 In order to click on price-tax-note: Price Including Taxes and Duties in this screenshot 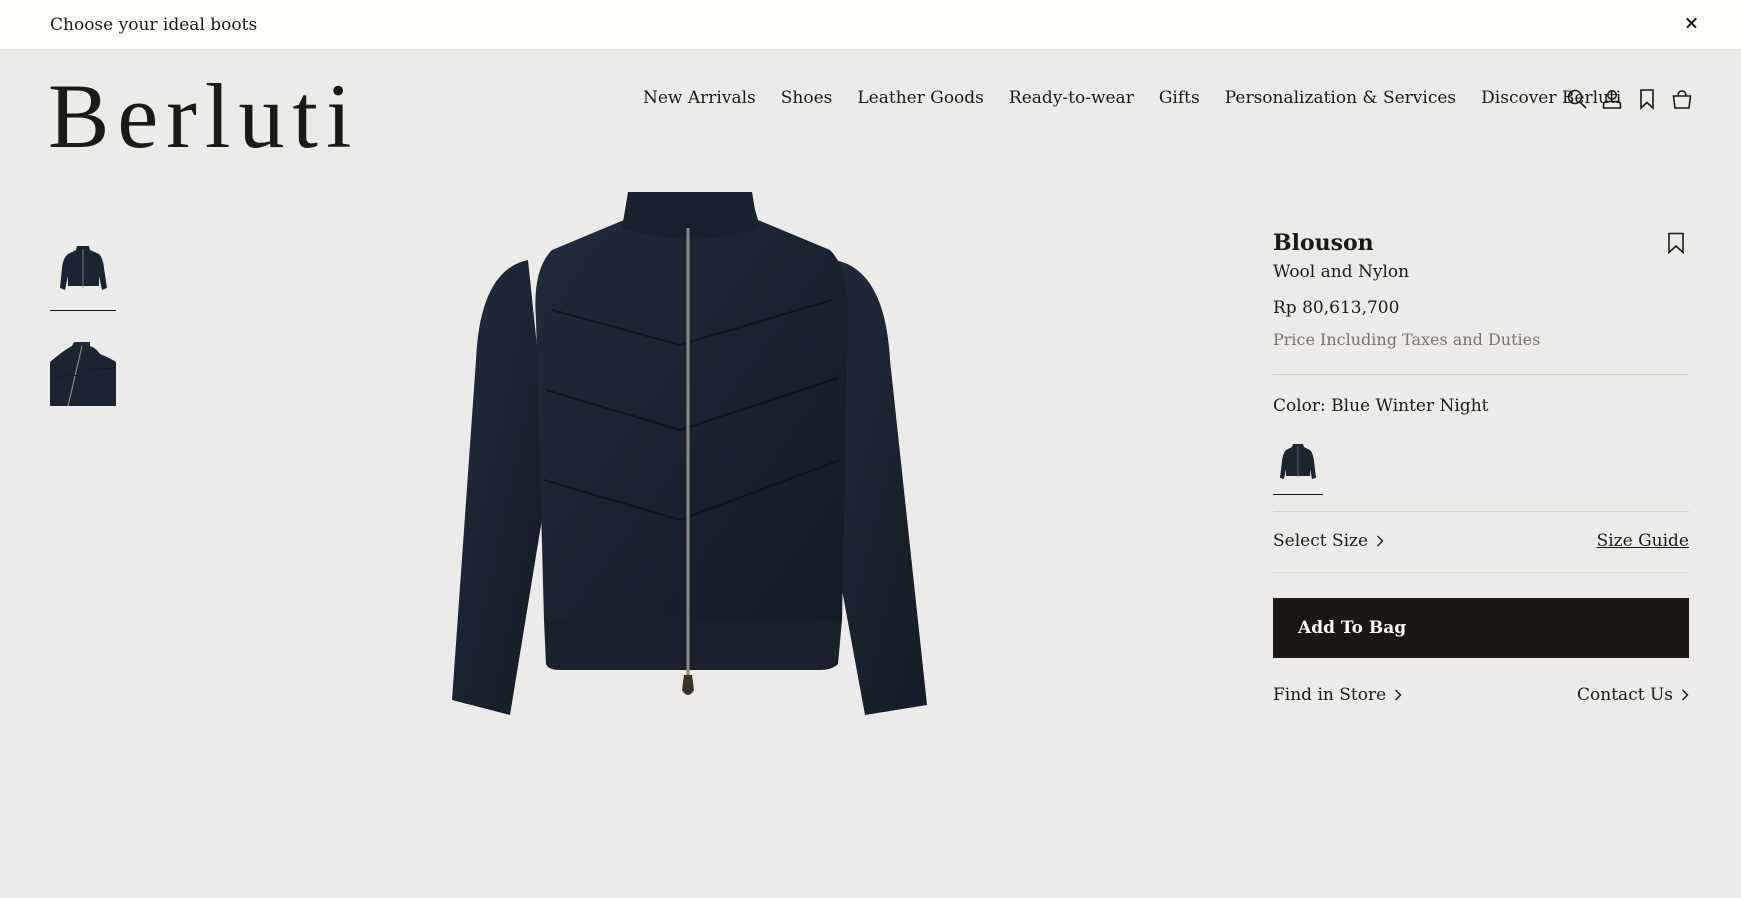, I will do `click(1407, 339)`.